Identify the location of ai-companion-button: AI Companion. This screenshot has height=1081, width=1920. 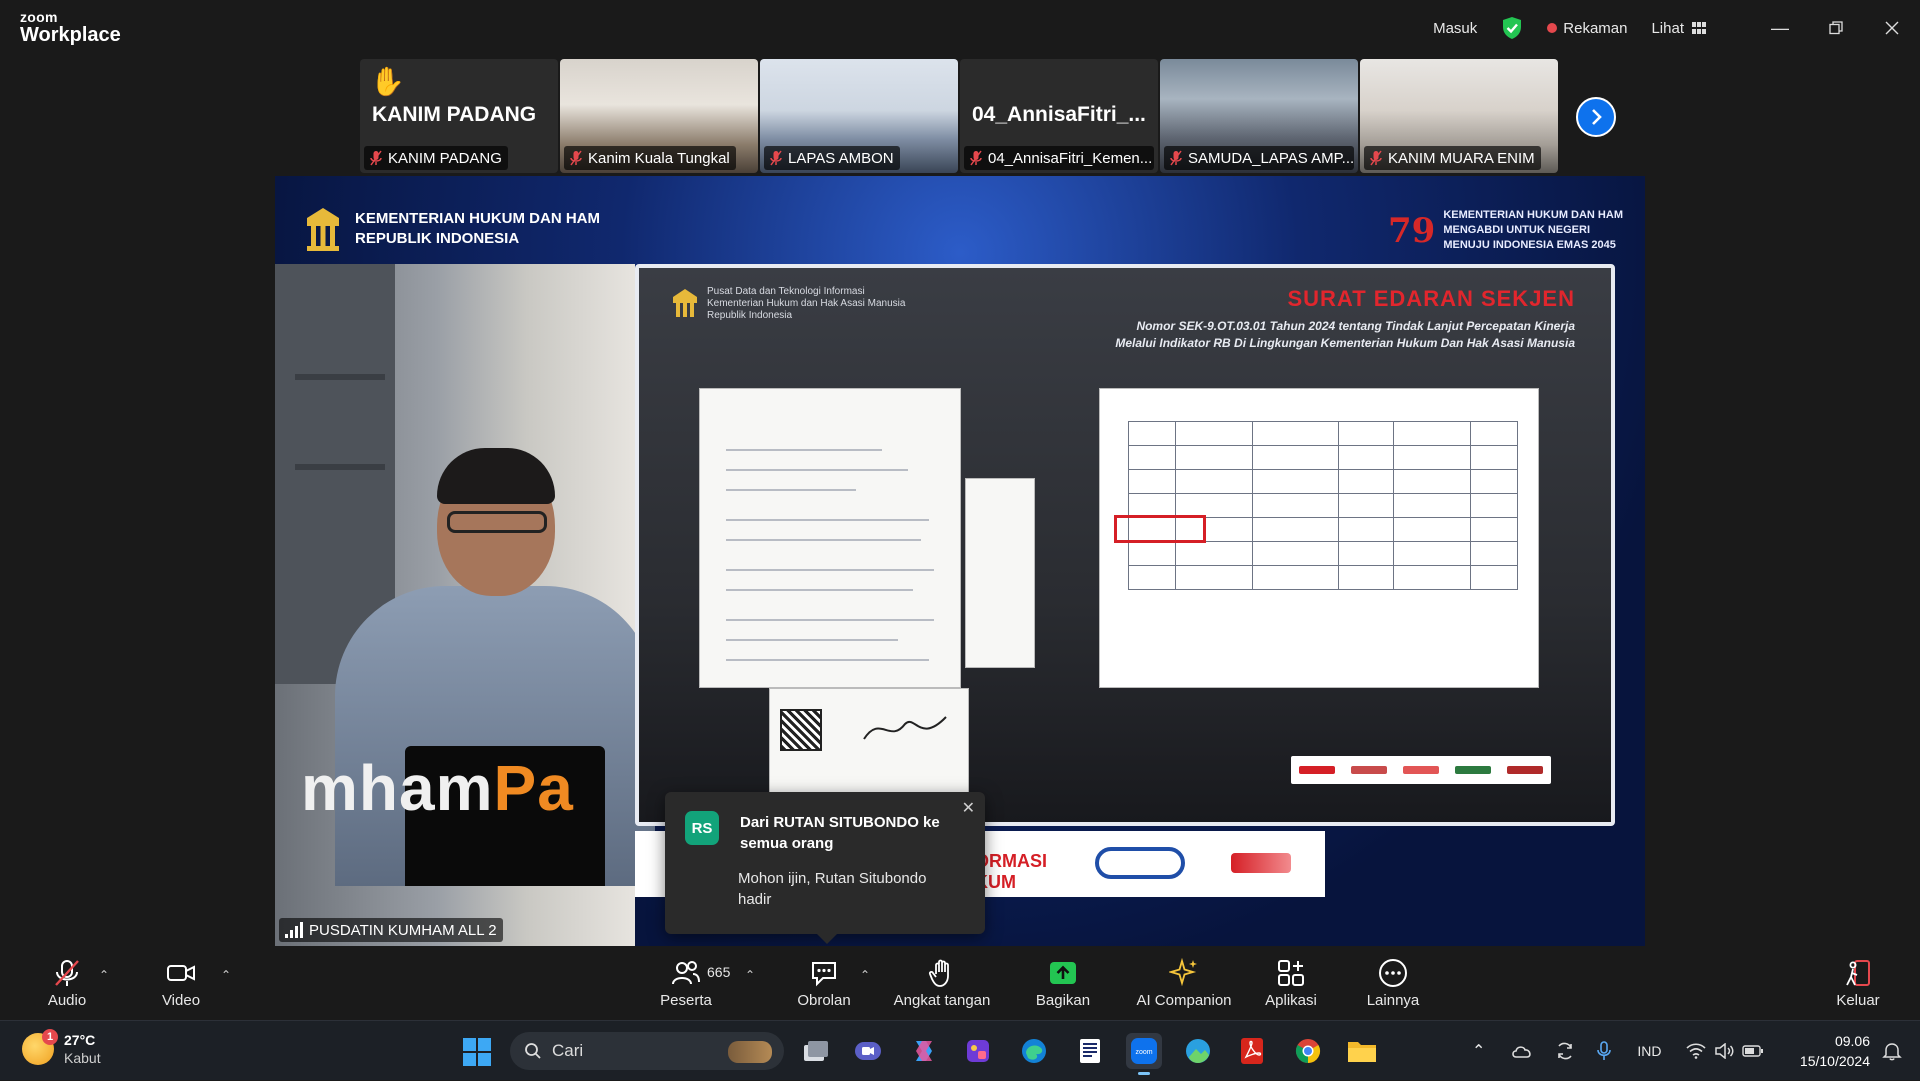
(1184, 983).